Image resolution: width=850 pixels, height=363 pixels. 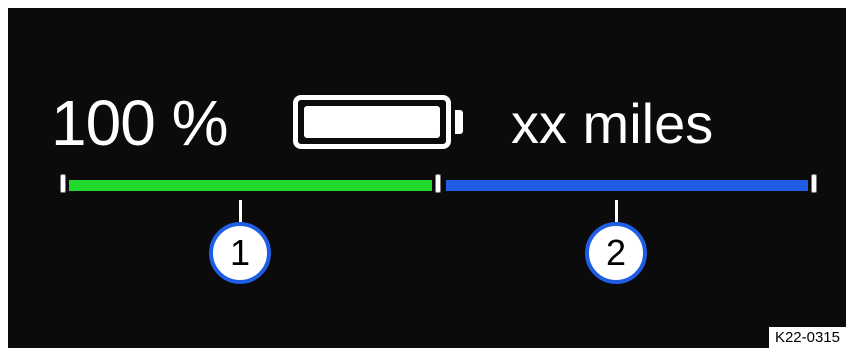 What do you see at coordinates (616, 211) in the screenshot?
I see `callout-2-leader-line` at bounding box center [616, 211].